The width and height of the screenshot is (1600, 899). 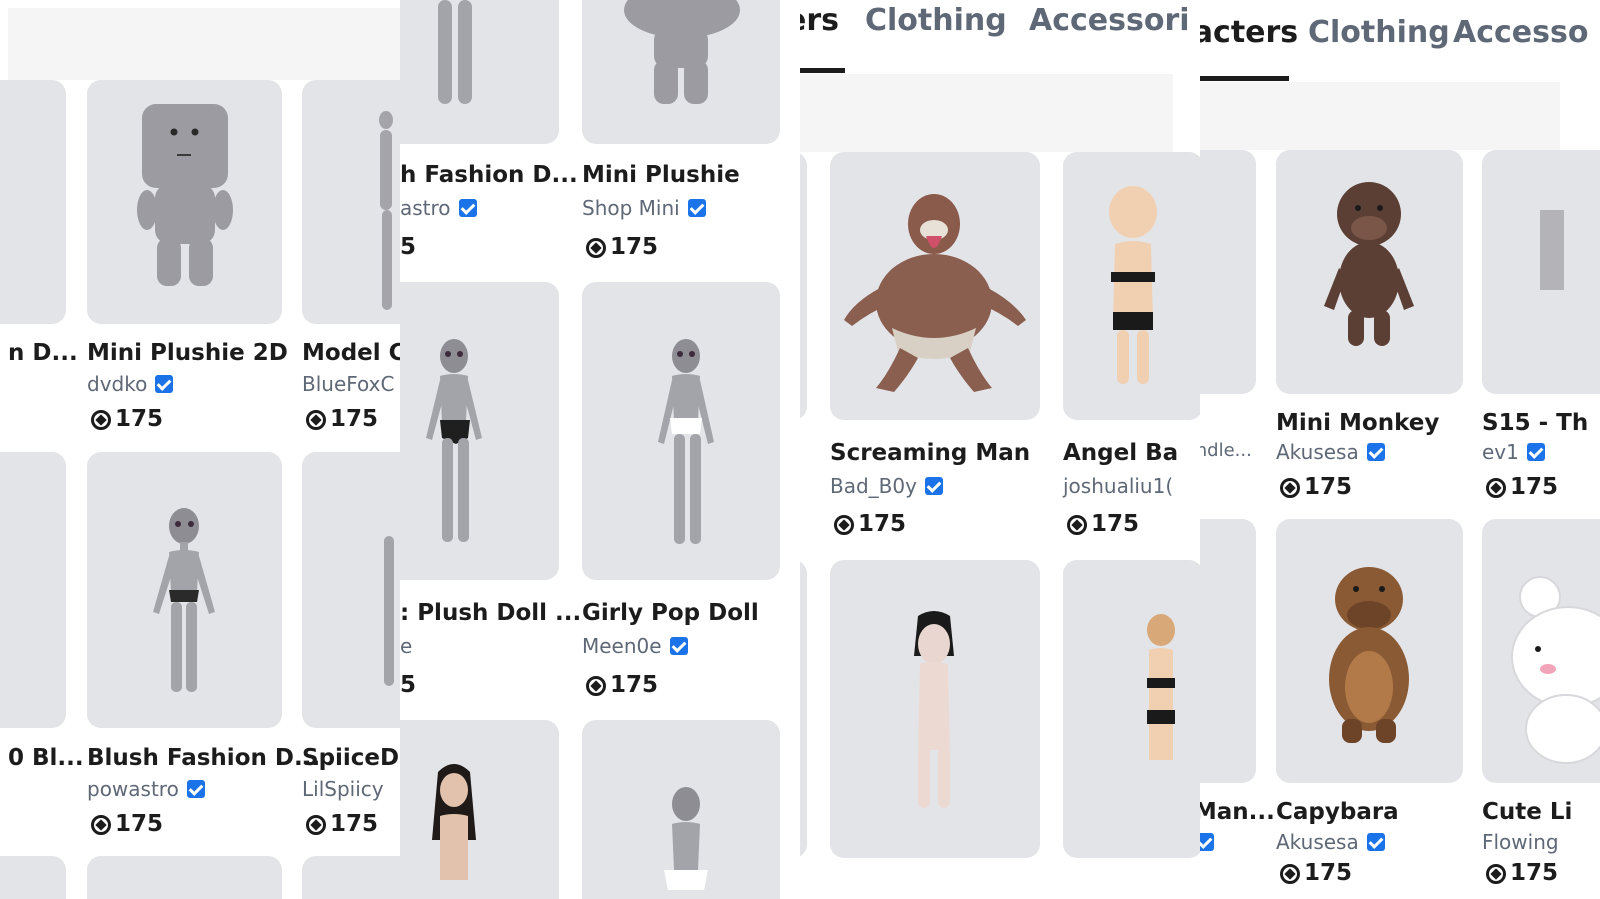 What do you see at coordinates (187, 353) in the screenshot?
I see `item-name: Mini Plushie 2D` at bounding box center [187, 353].